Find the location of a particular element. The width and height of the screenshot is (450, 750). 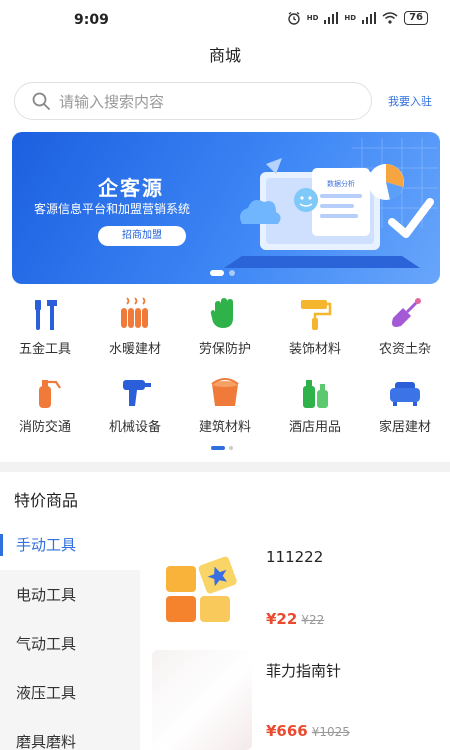

nav-item-hydraulic-tools: 液压工具 is located at coordinates (70, 693).